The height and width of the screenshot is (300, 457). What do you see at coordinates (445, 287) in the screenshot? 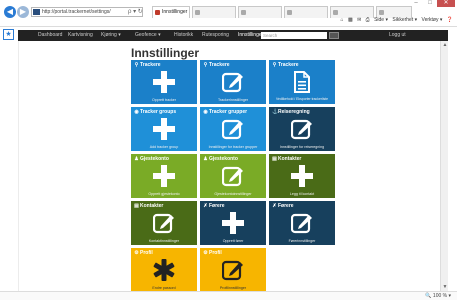
I see `scroll-down-icon: ▼` at bounding box center [445, 287].